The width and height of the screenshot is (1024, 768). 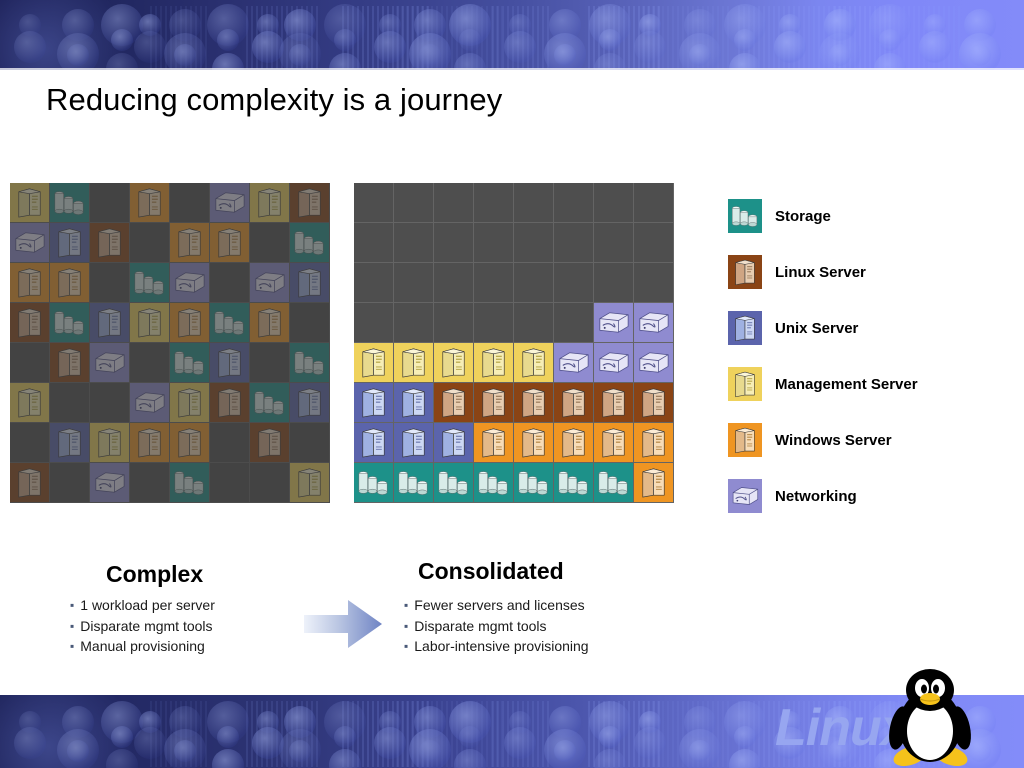 I want to click on legend-item-label: Unix Server, so click(x=817, y=328).